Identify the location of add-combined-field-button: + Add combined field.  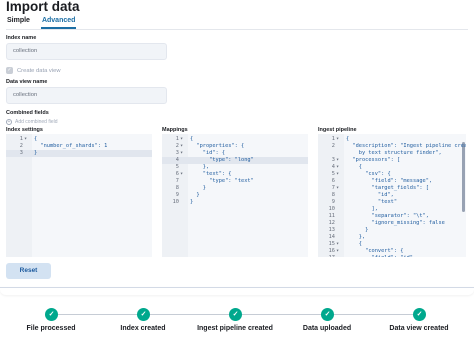
(32, 122).